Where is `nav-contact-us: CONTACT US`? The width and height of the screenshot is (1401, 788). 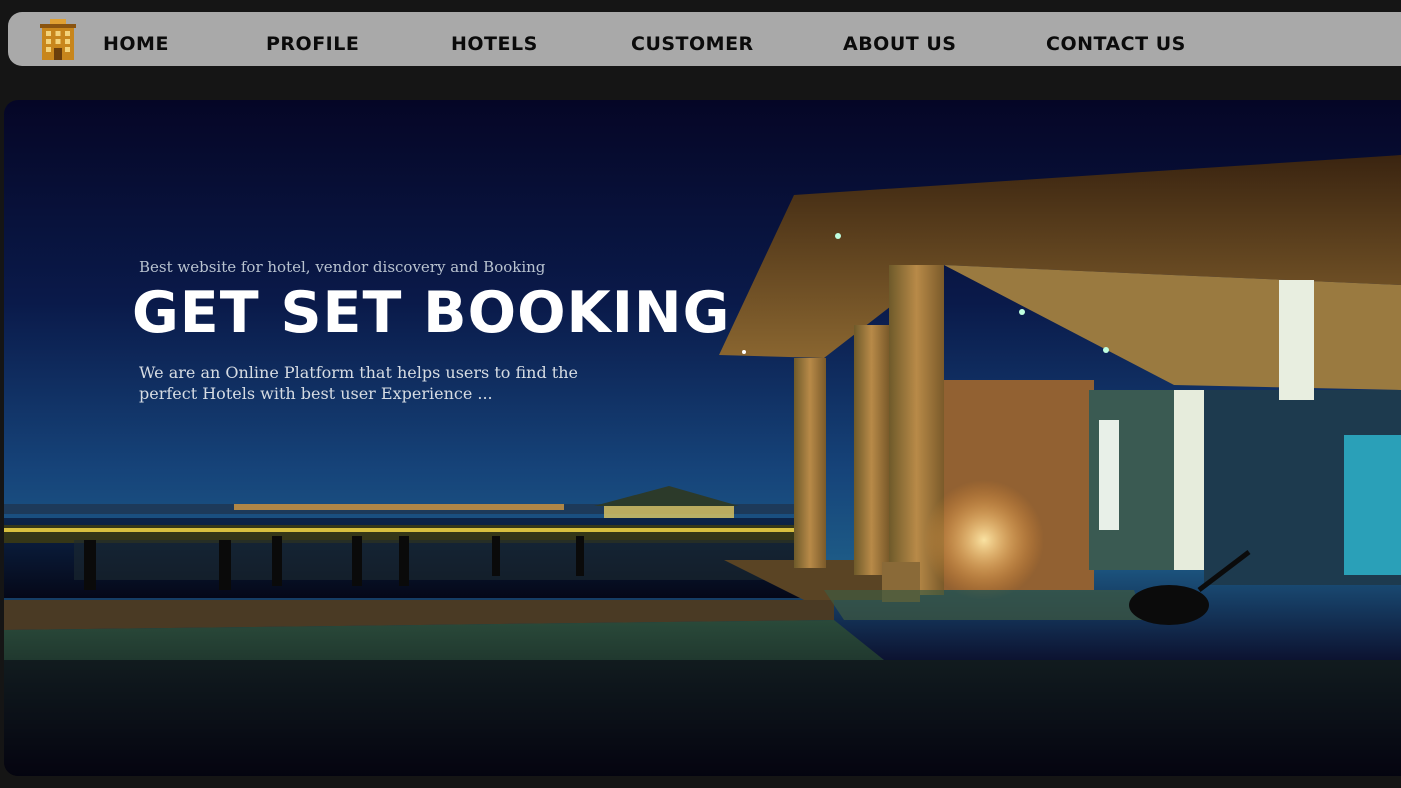 nav-contact-us: CONTACT US is located at coordinates (1116, 39).